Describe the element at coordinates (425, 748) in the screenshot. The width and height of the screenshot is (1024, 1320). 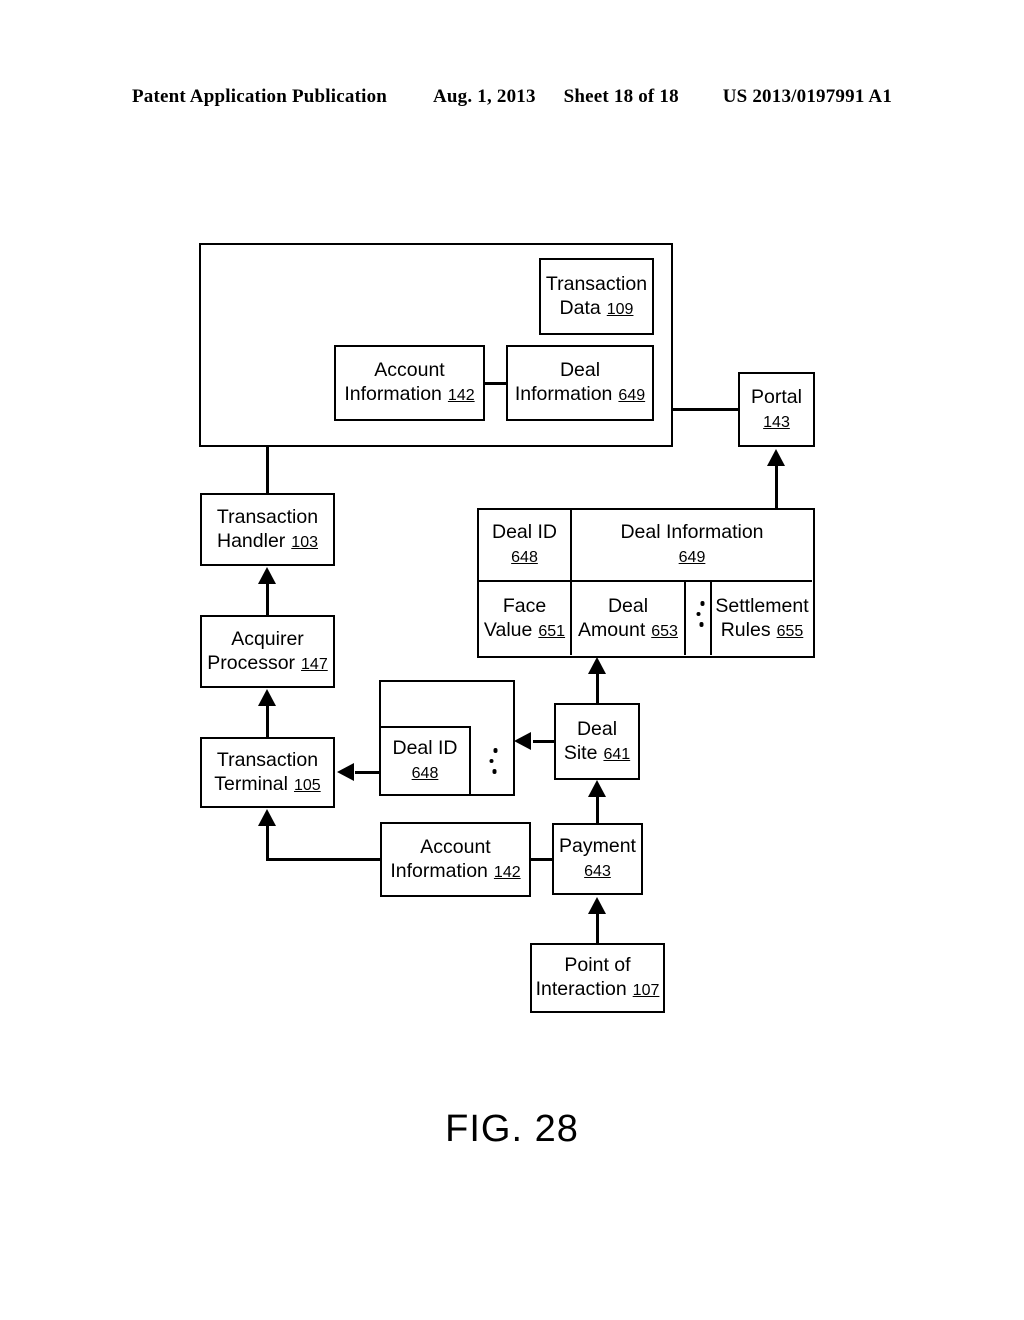
I see `voucher-deal-id-line1: Deal ID` at that location.